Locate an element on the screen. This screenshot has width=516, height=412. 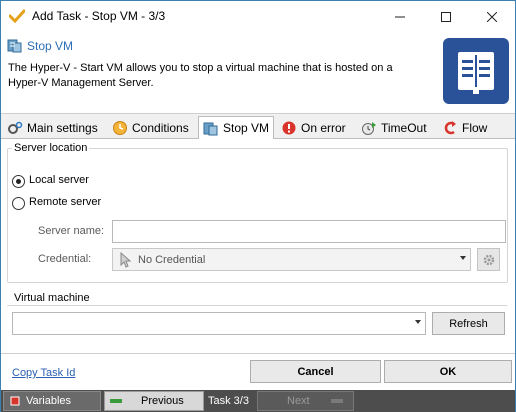
task-title: Stop VM is located at coordinates (50, 46).